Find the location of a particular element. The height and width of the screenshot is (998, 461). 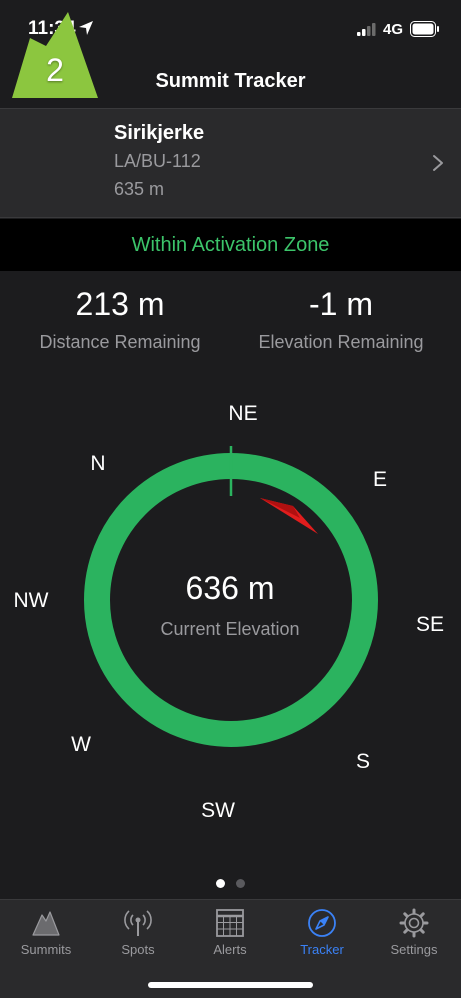

tab-label: Spots is located at coordinates (138, 949).